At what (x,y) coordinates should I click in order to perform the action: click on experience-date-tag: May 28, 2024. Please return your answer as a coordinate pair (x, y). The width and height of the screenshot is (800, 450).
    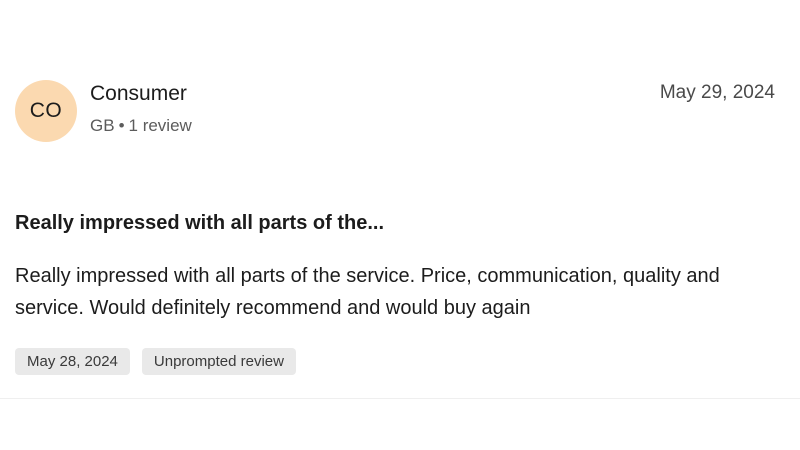
    Looking at the image, I should click on (72, 361).